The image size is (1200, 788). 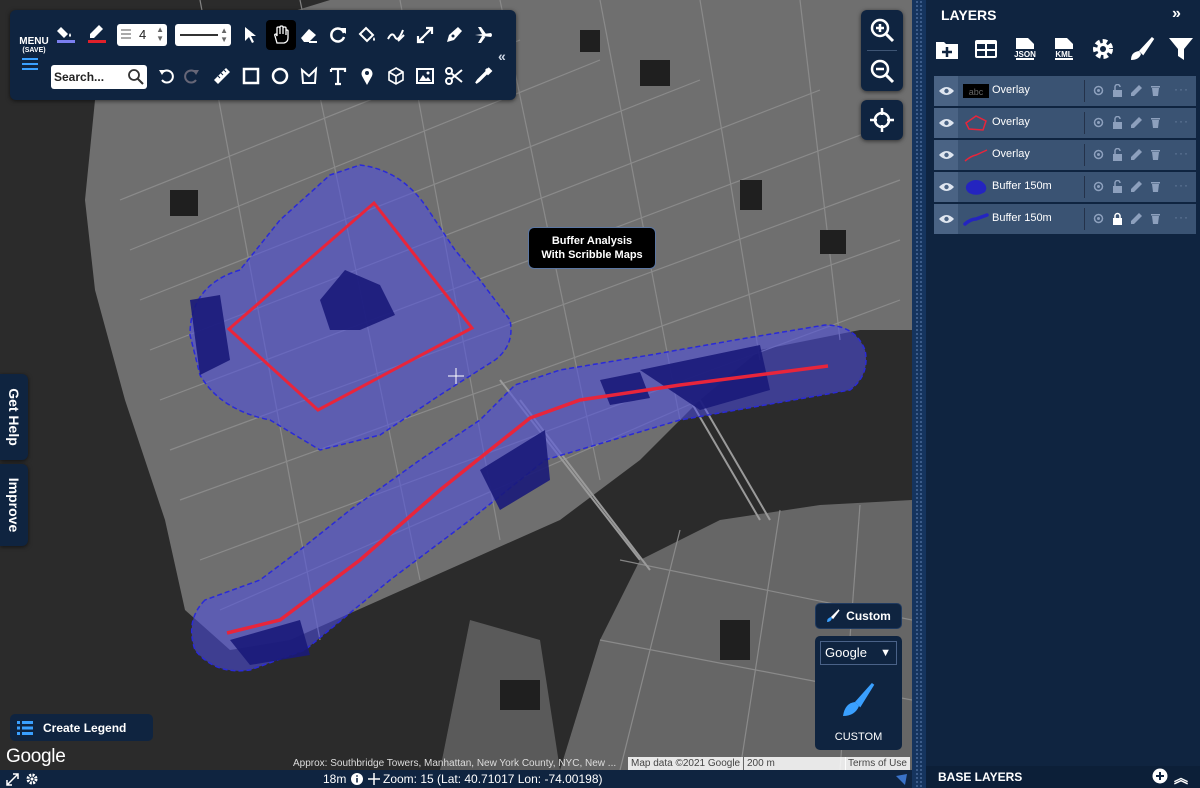 What do you see at coordinates (502, 56) in the screenshot?
I see `collapse-toolbar-icon: «` at bounding box center [502, 56].